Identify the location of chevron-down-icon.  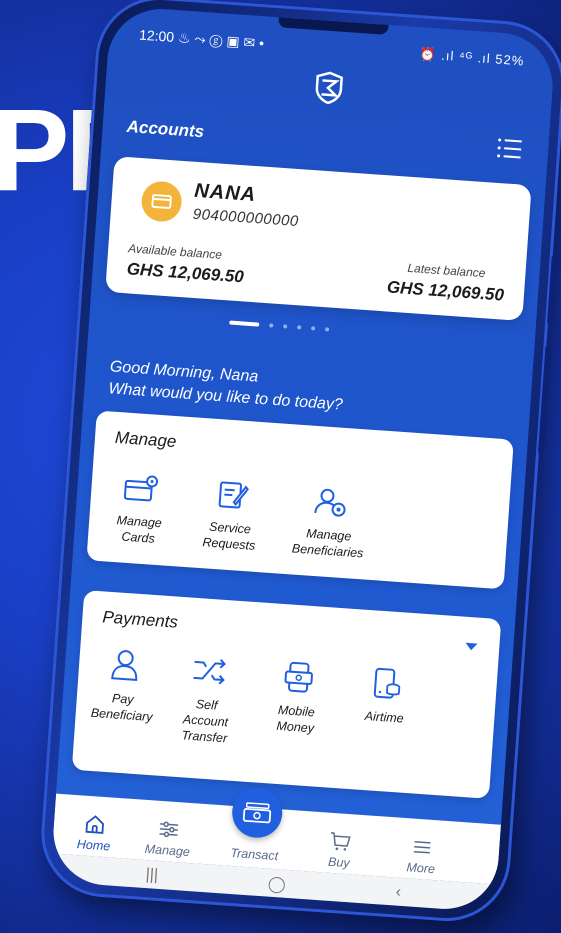
(471, 646).